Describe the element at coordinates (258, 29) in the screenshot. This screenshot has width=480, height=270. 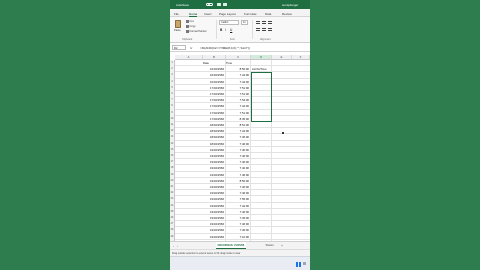
I see `align-left-icon` at that location.